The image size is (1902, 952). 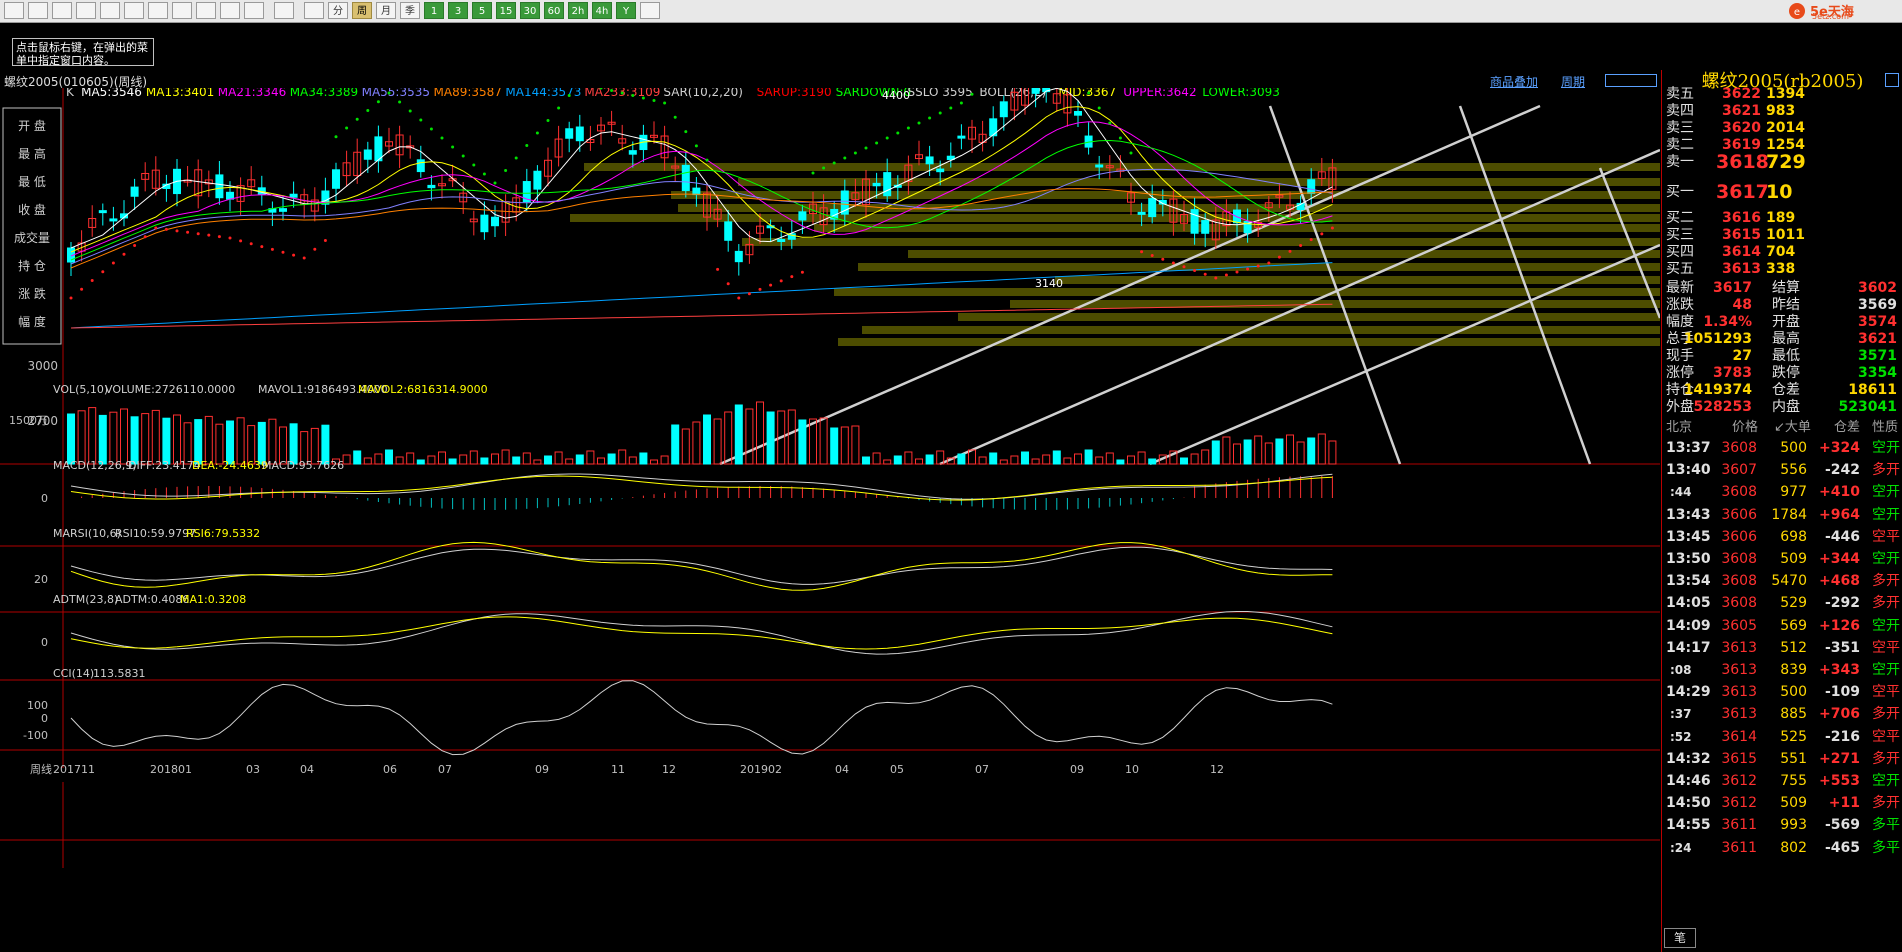 What do you see at coordinates (951, 11) in the screenshot?
I see `toolbar: 分周月季 1 3 5 15 30 60 2h 4h Y` at bounding box center [951, 11].